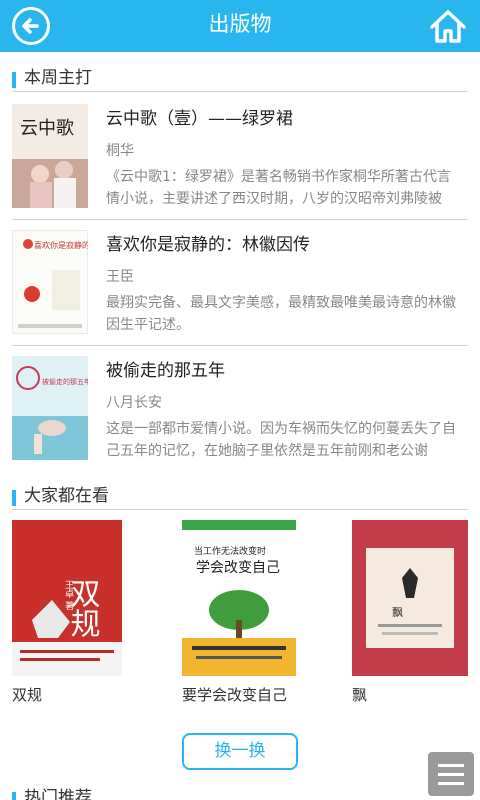 This screenshot has width=480, height=800. I want to click on menu-icon, so click(451, 774).